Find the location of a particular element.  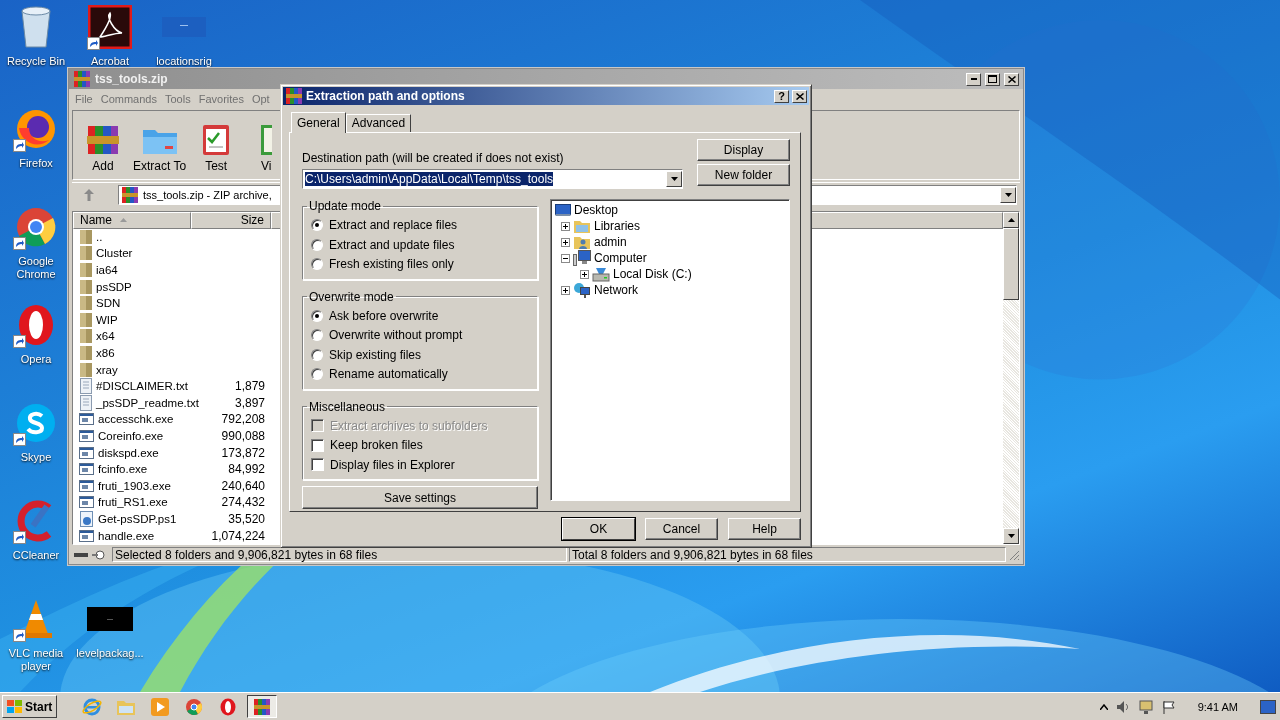

tree-item: Network is located at coordinates (616, 290).